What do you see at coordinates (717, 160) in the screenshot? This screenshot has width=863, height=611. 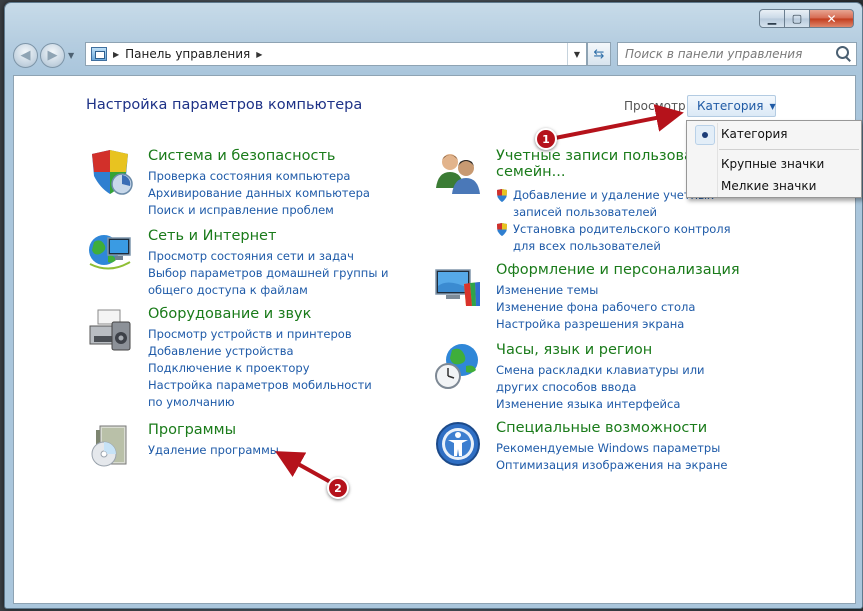 I see `menu-gutter` at bounding box center [717, 160].